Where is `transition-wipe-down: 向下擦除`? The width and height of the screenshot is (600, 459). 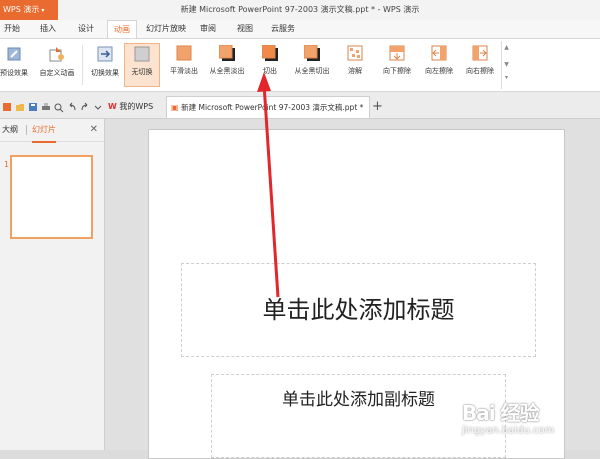 transition-wipe-down: 向下擦除 is located at coordinates (397, 65).